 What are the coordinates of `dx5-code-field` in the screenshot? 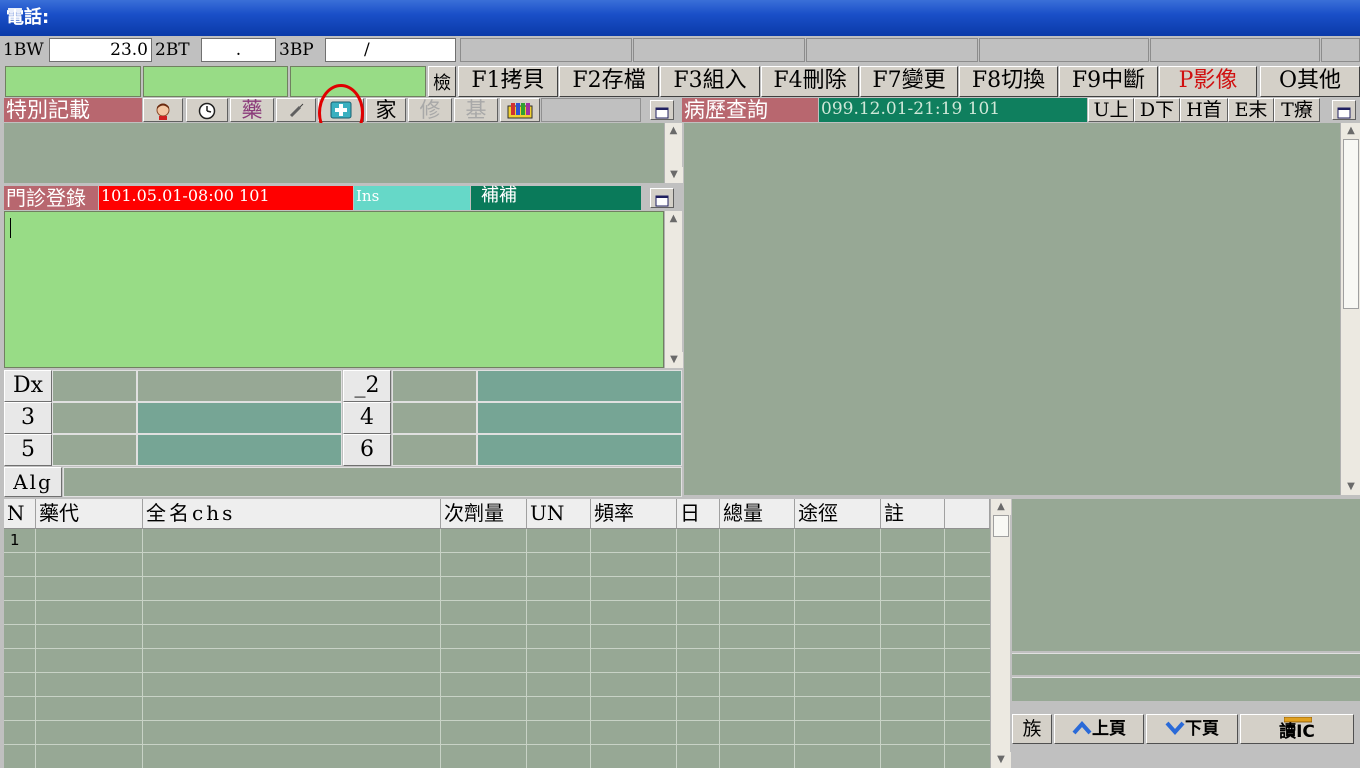 It's located at (94, 450).